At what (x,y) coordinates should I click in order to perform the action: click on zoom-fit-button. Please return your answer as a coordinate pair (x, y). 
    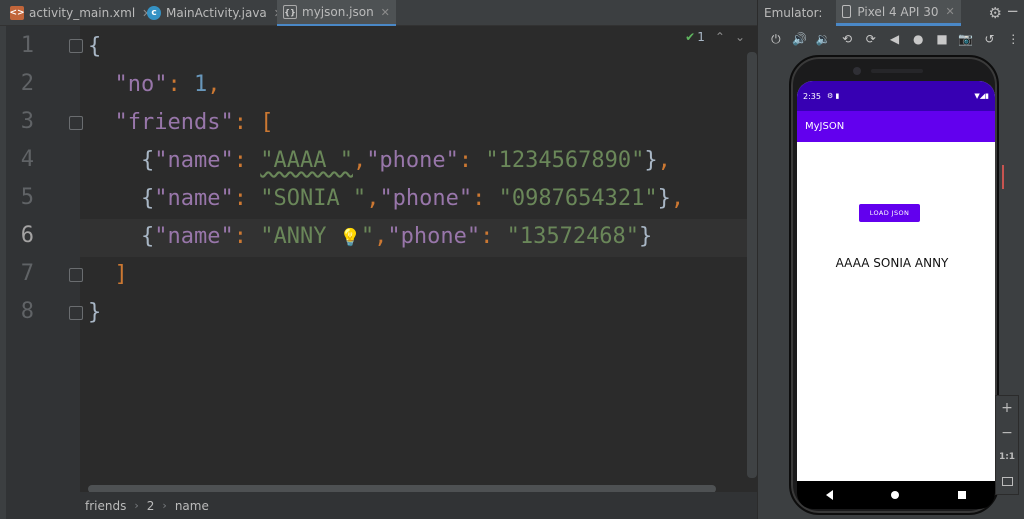
    Looking at the image, I should click on (1007, 482).